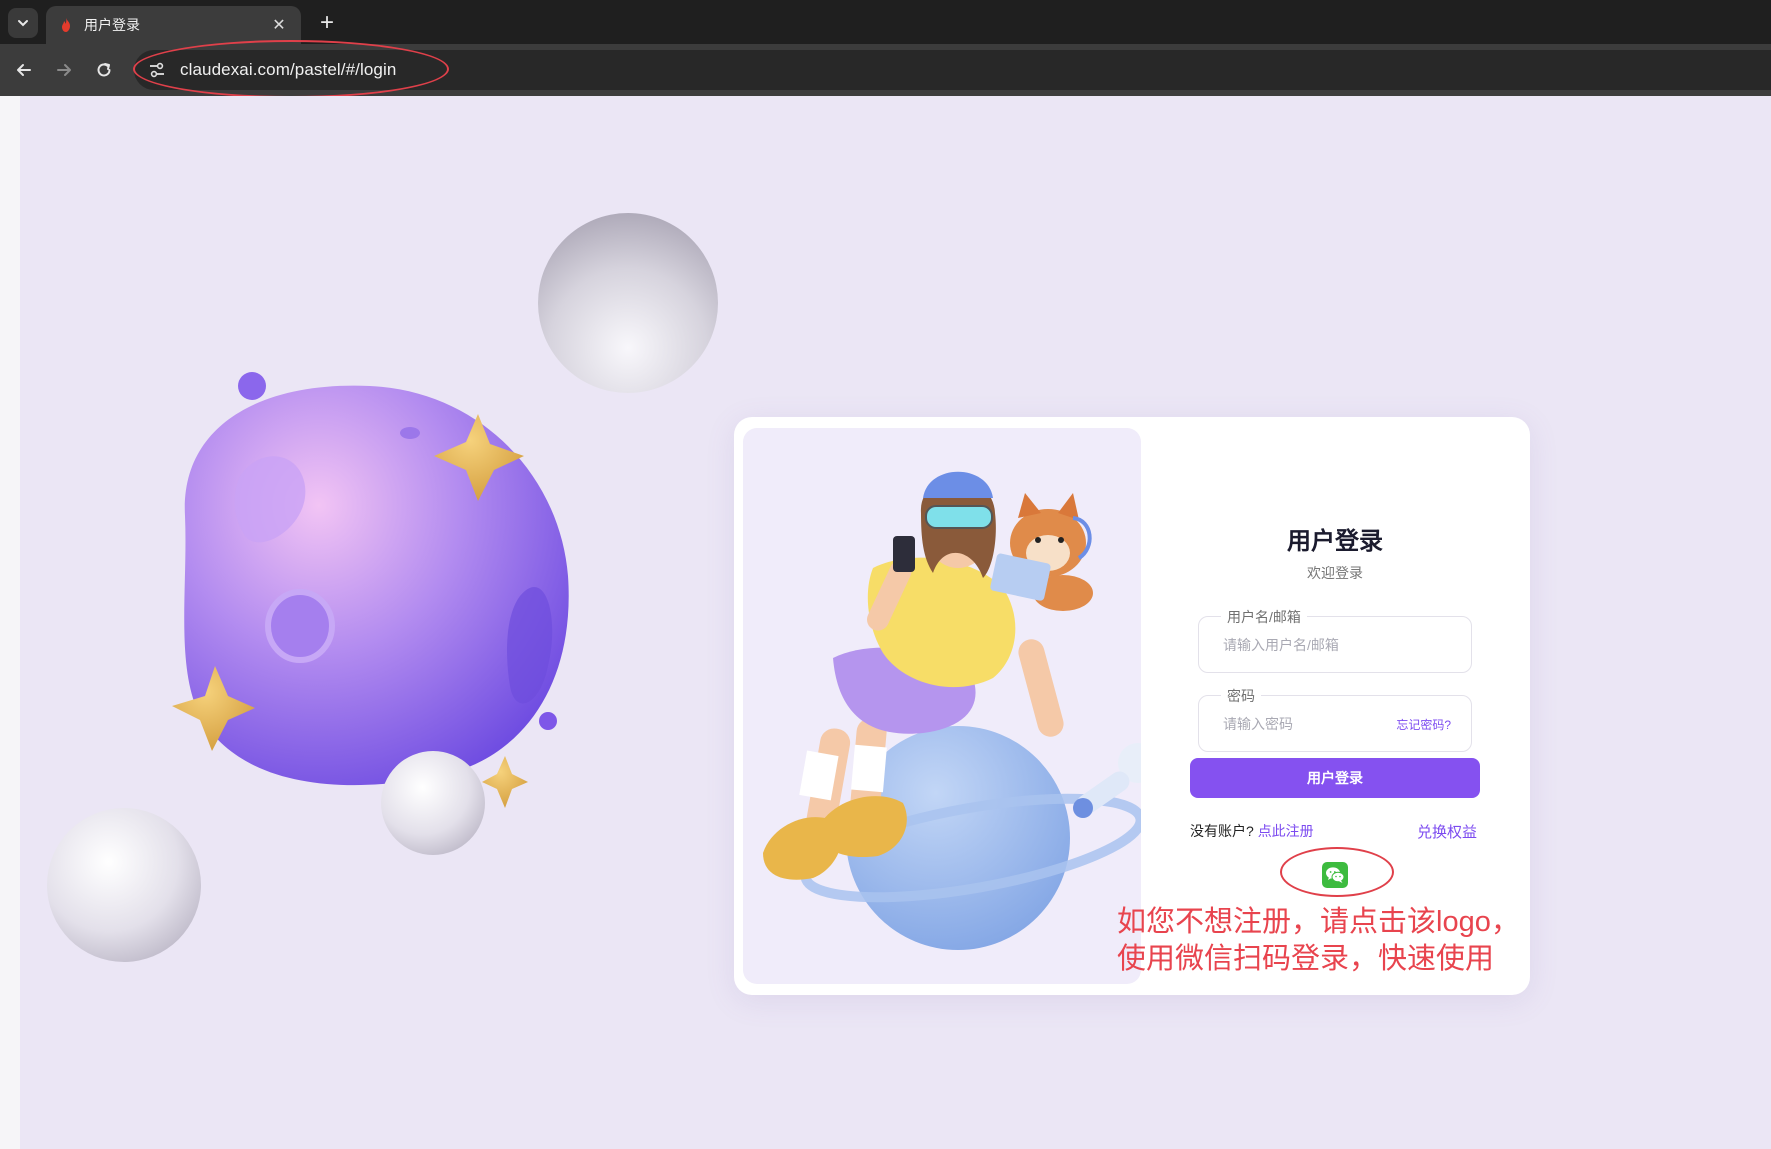 The height and width of the screenshot is (1149, 1771). Describe the element at coordinates (1264, 617) in the screenshot. I see `username-label: 用户名/邮箱` at that location.